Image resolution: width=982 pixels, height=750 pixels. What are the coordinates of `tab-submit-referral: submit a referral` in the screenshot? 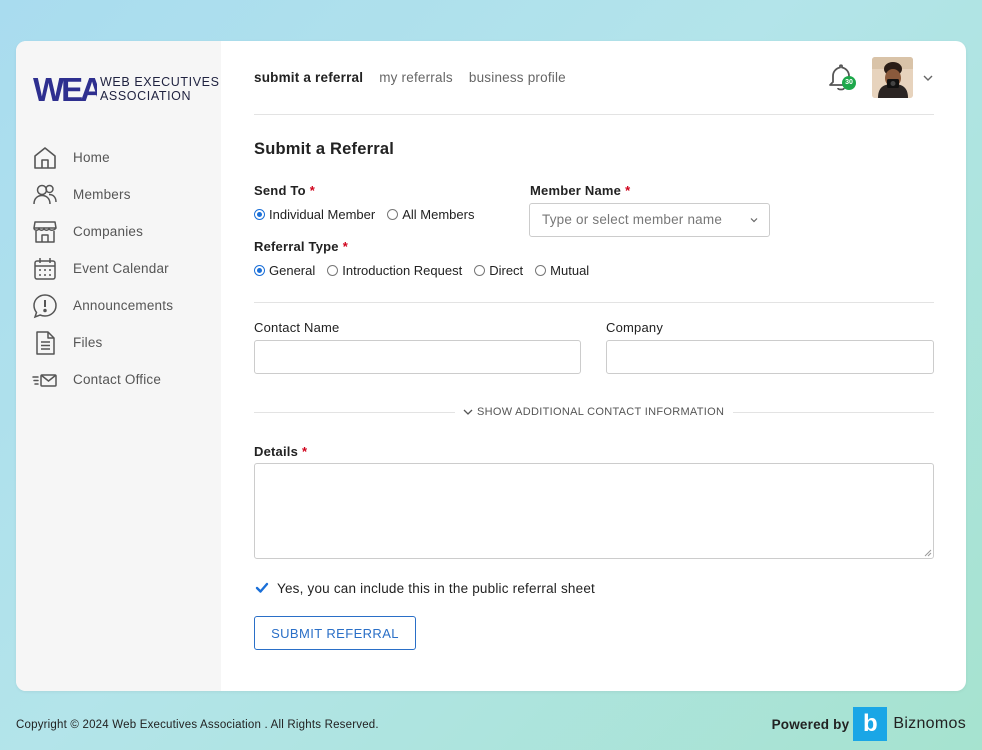 It's located at (308, 77).